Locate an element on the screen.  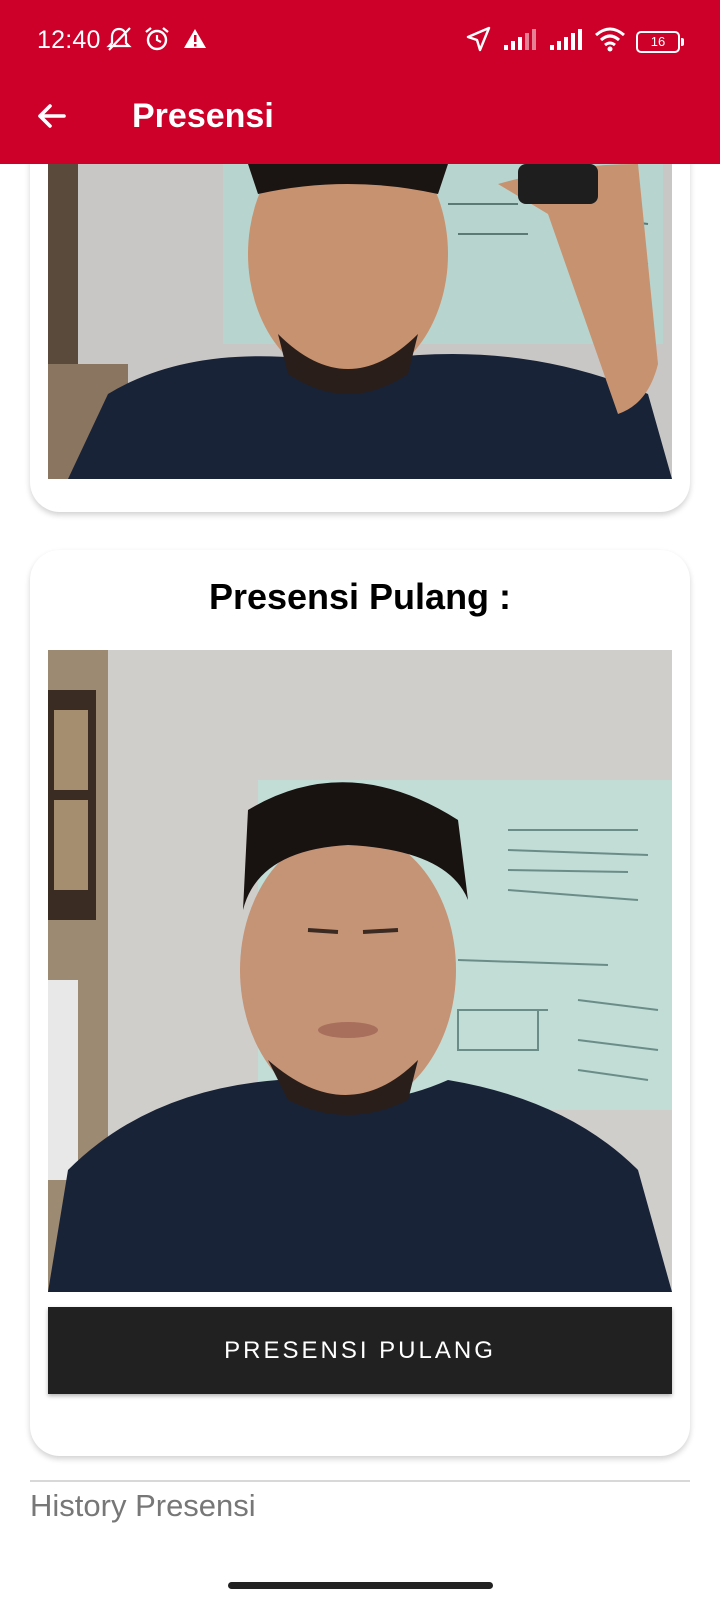
battery-icon: 16 is located at coordinates (660, 41).